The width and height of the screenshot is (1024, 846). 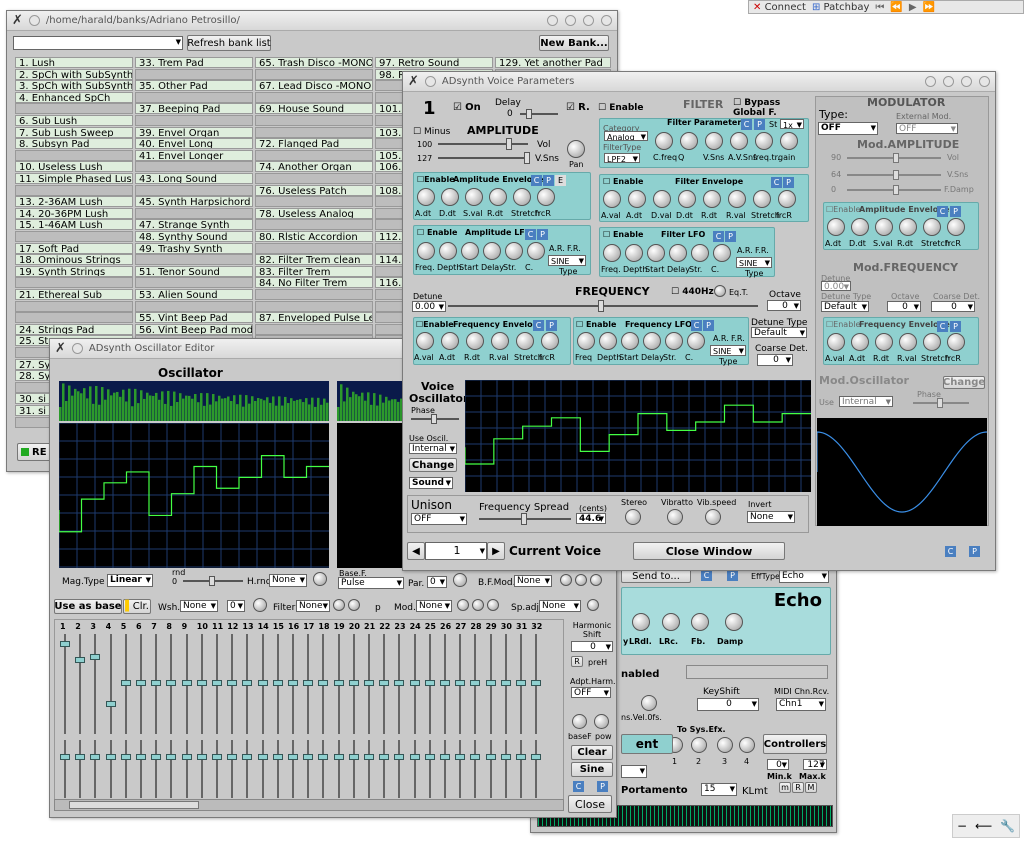 What do you see at coordinates (788, 182) in the screenshot?
I see `filter-env-paste: P` at bounding box center [788, 182].